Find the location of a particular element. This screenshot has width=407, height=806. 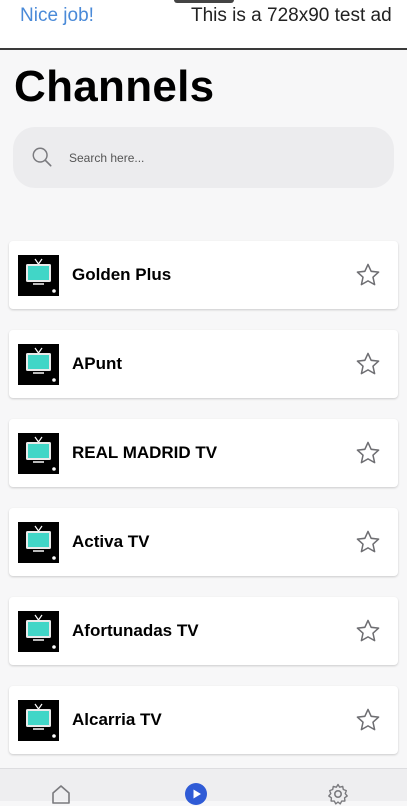

play-icon is located at coordinates (196, 794).